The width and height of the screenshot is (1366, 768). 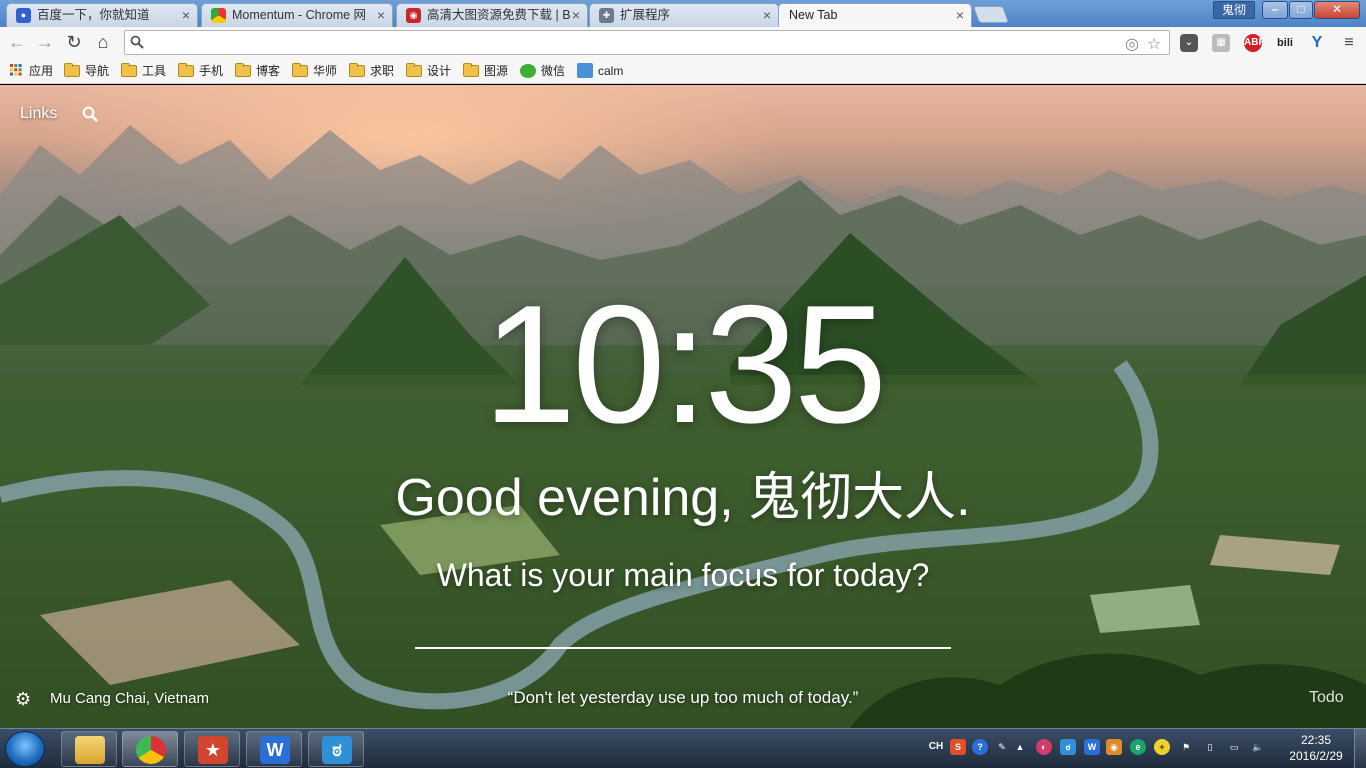 I want to click on device-icon: ▯, so click(x=1210, y=747).